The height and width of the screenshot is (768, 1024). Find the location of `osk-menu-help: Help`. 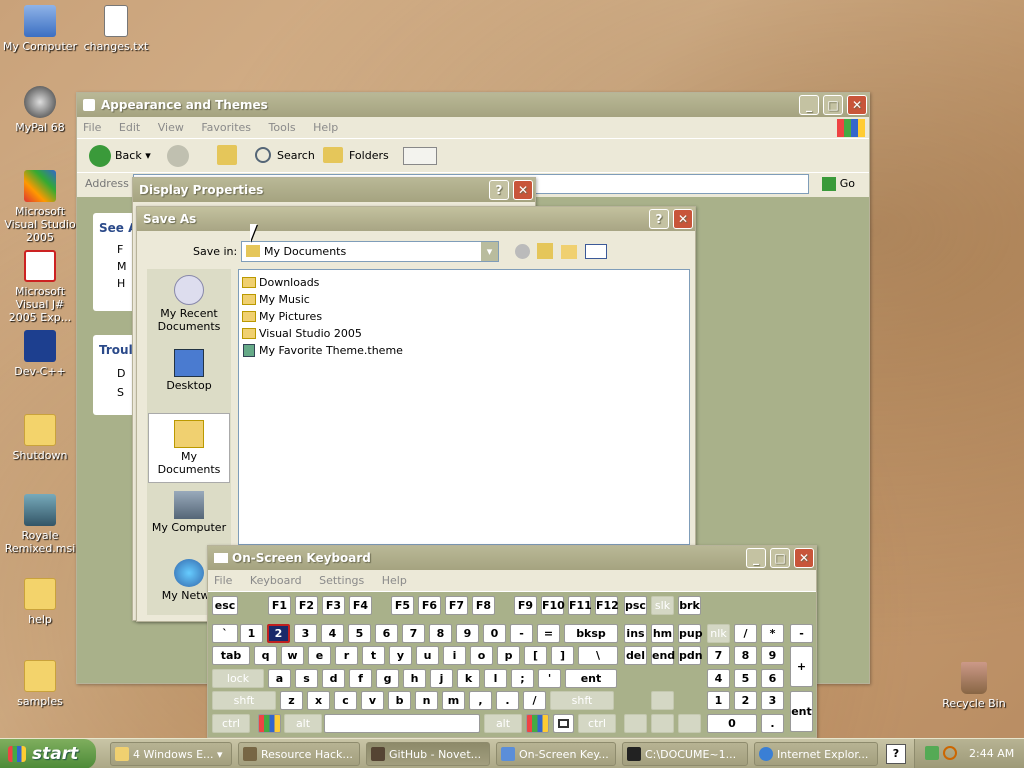

osk-menu-help: Help is located at coordinates (394, 580).